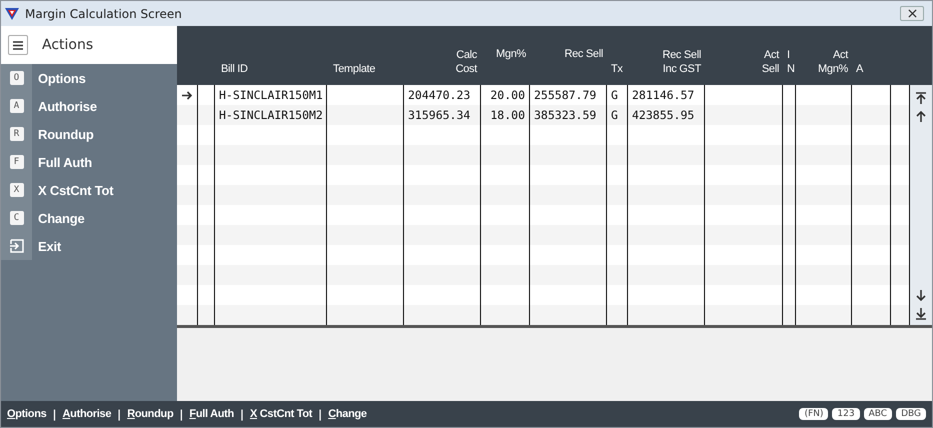  What do you see at coordinates (150, 414) in the screenshot?
I see `shortcut-link: Roundup` at bounding box center [150, 414].